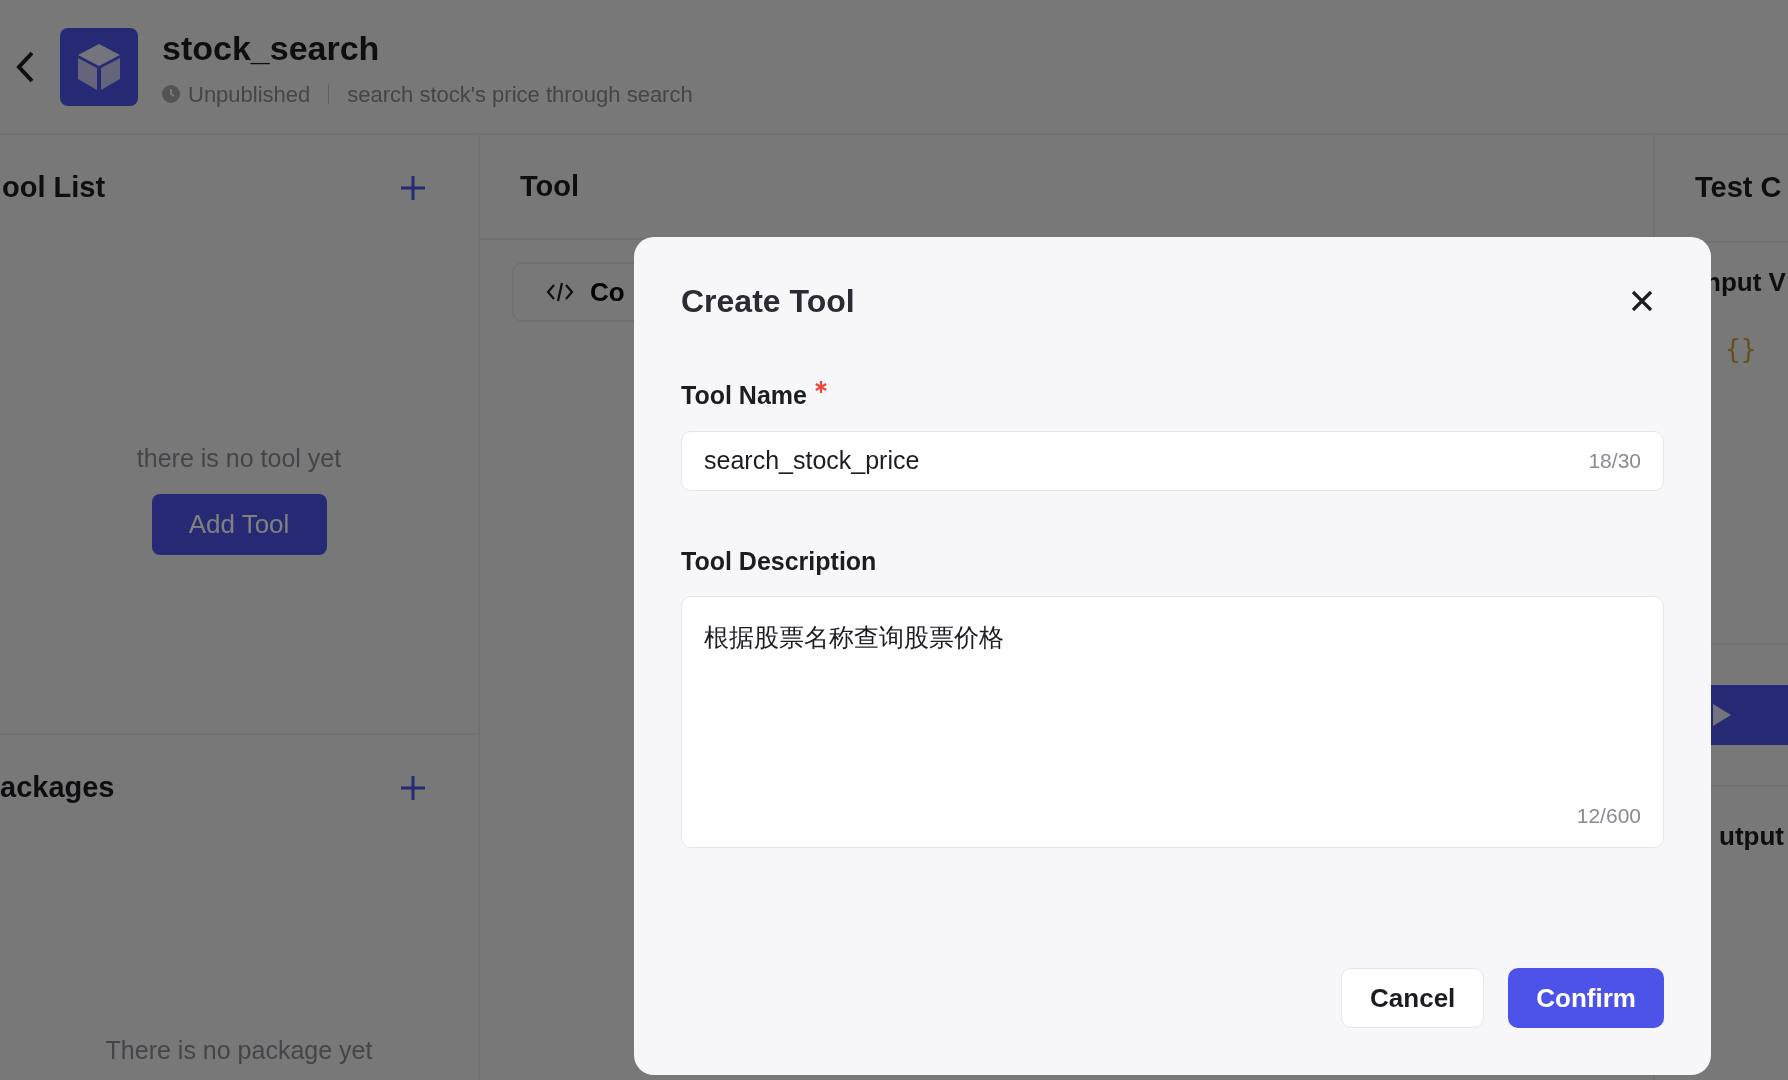  I want to click on character-counter: 18/30, so click(1614, 460).